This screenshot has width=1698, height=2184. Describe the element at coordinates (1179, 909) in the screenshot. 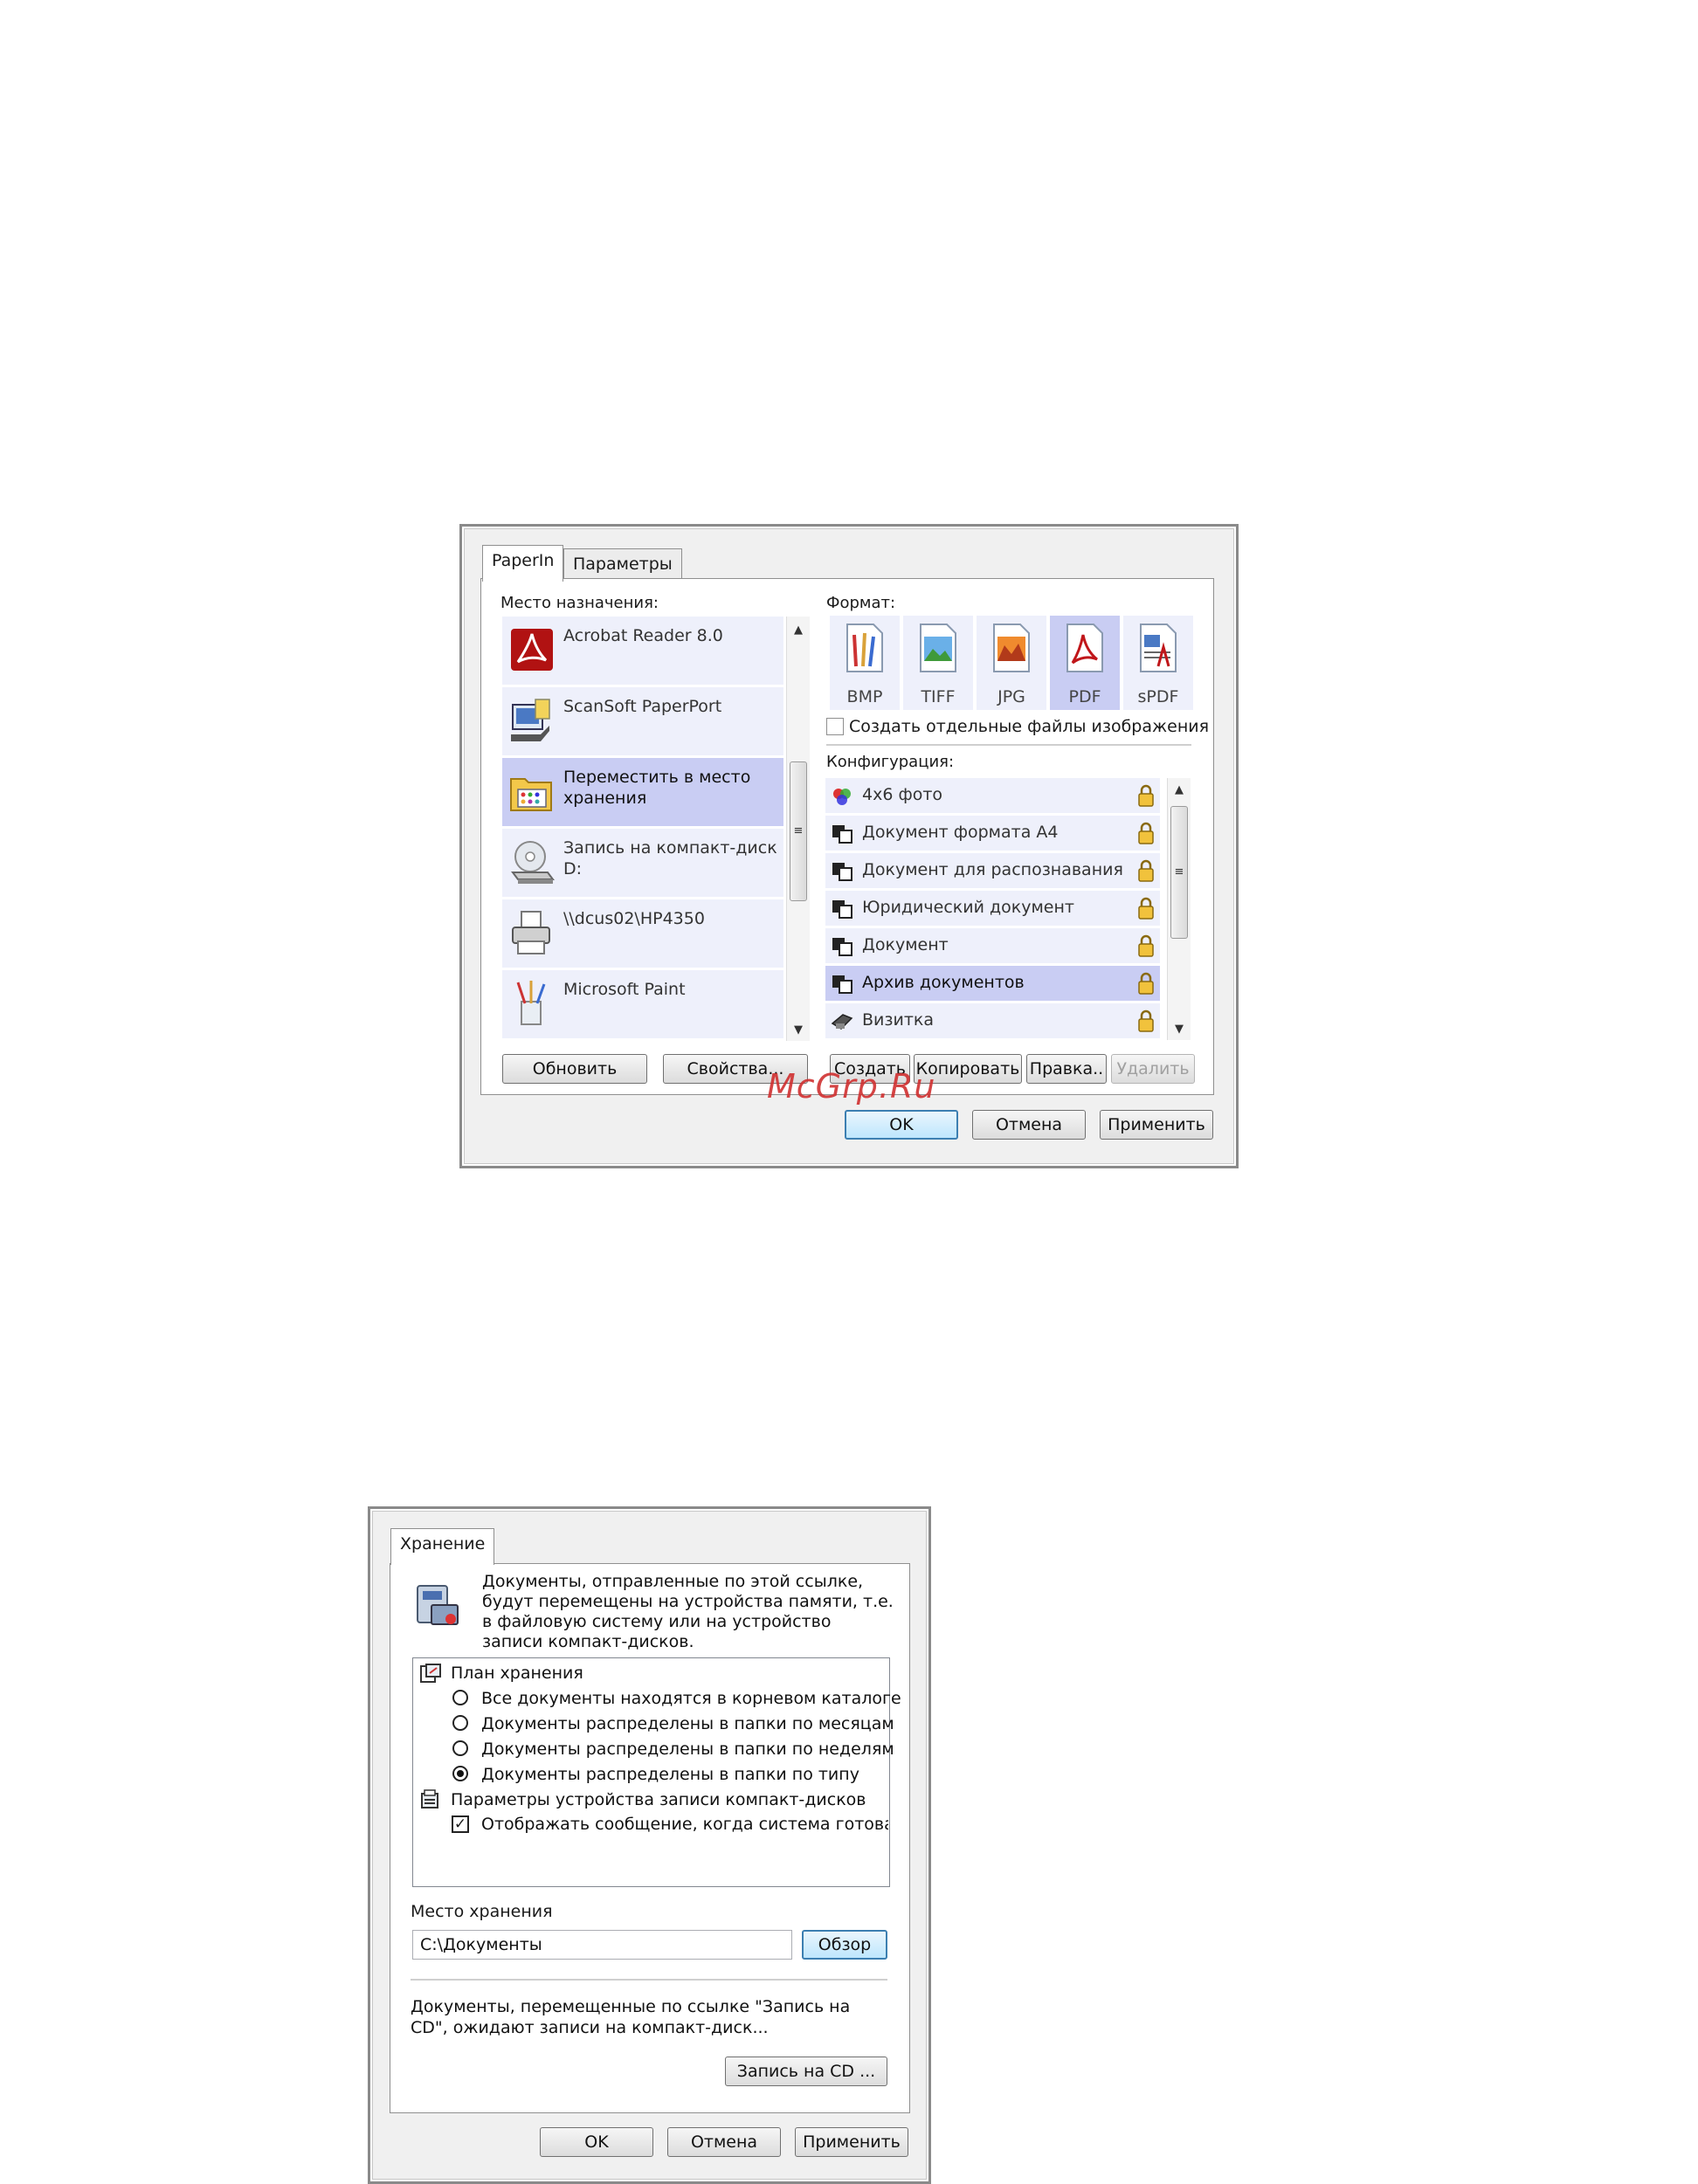

I see `config-scrollbar: ▲ ≡ ▼` at that location.